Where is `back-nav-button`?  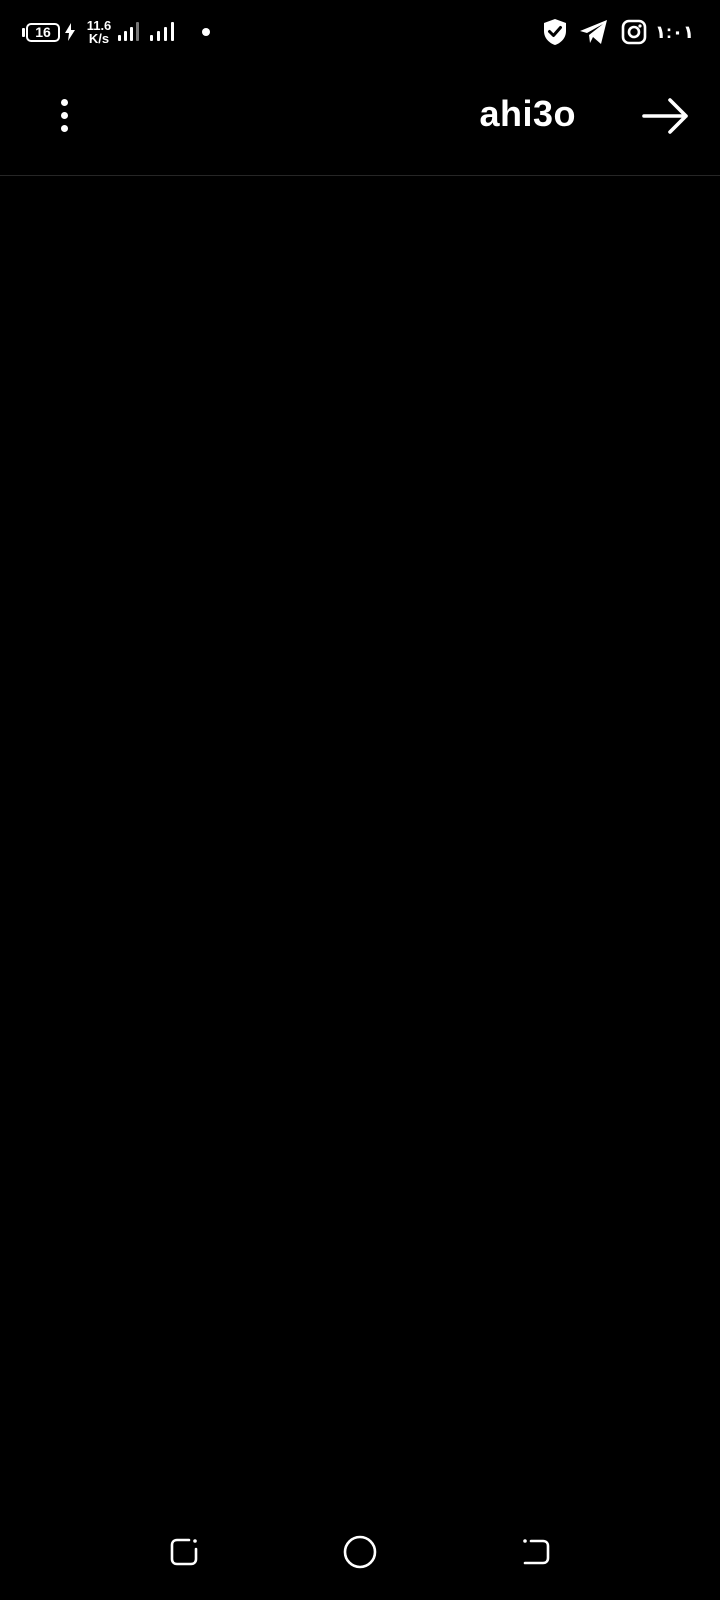
back-nav-button is located at coordinates (536, 1552).